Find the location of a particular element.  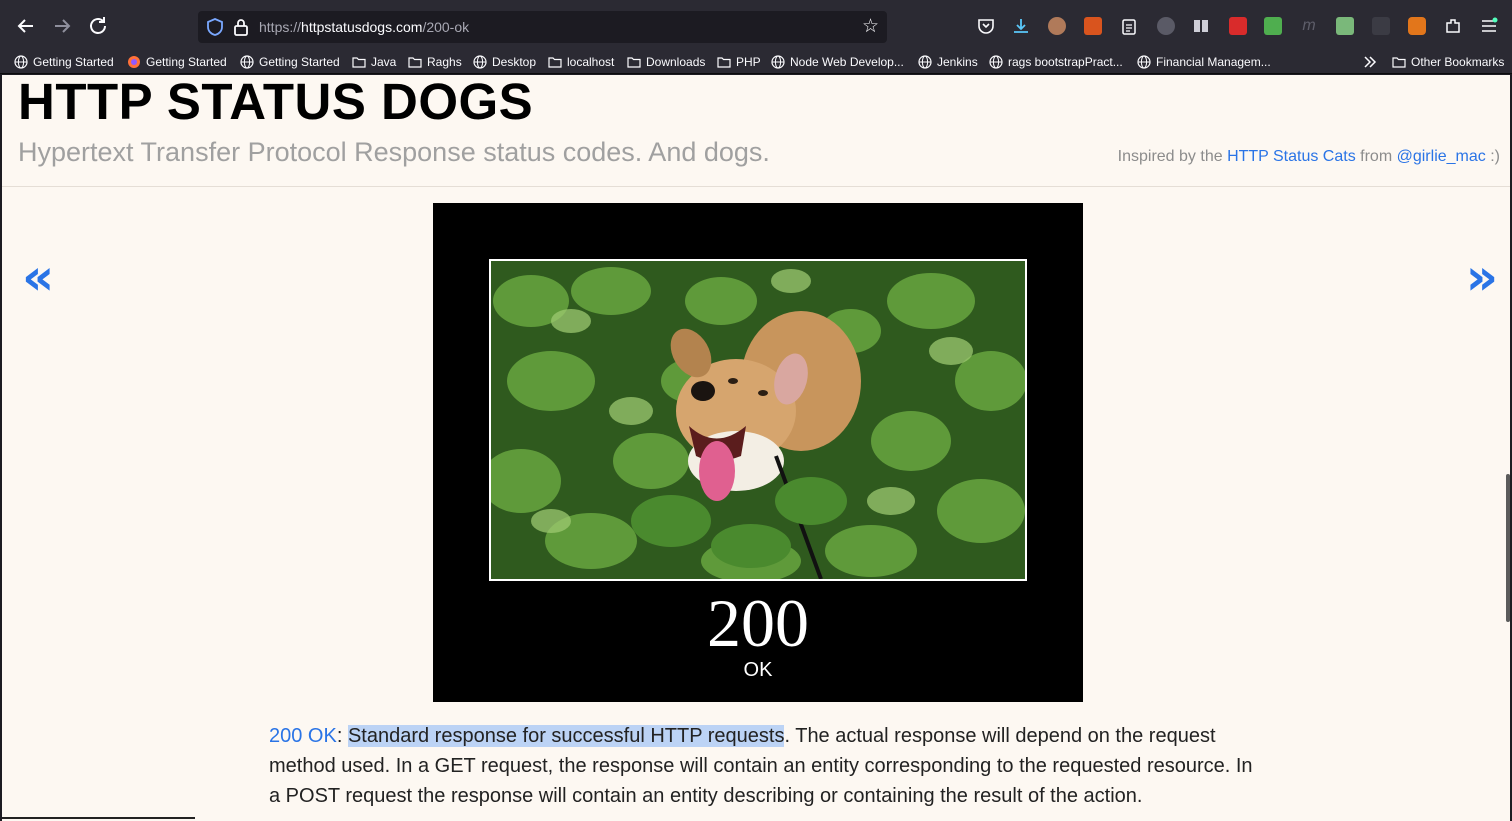

bookmark-label: Java is located at coordinates (384, 62).